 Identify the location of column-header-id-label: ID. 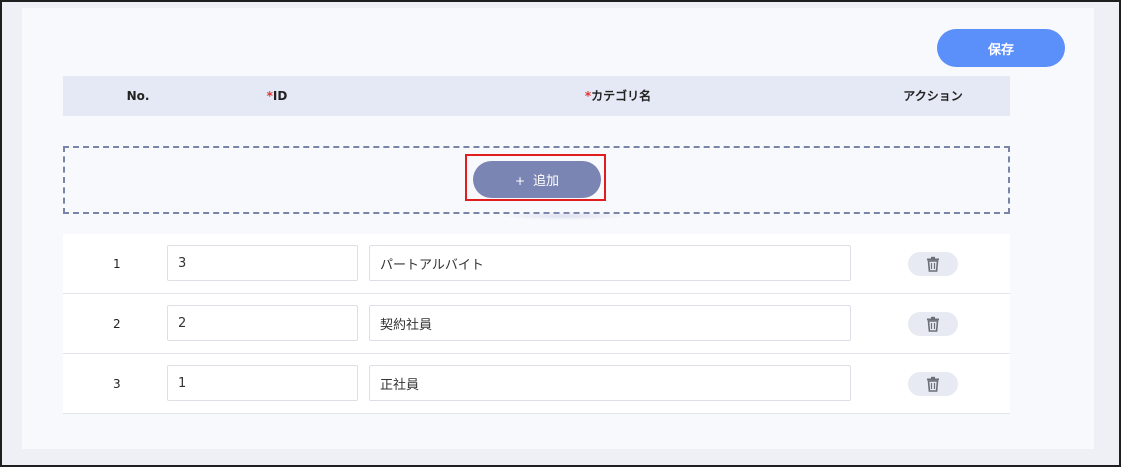
(280, 96).